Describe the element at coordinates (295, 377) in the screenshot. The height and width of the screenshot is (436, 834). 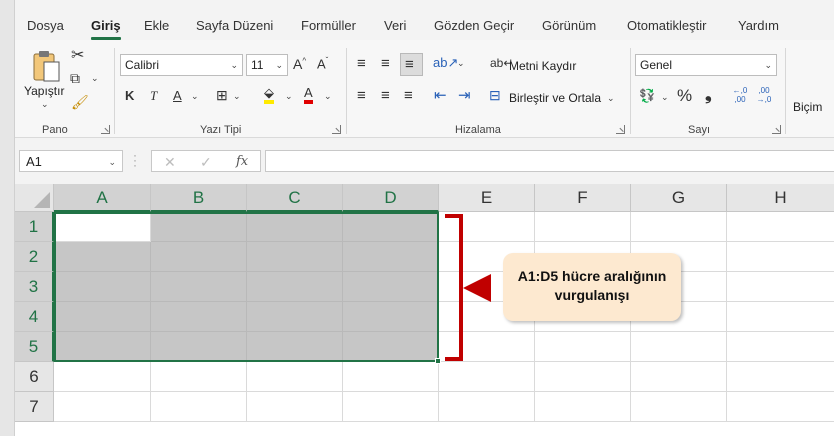
I see `cell-C6` at that location.